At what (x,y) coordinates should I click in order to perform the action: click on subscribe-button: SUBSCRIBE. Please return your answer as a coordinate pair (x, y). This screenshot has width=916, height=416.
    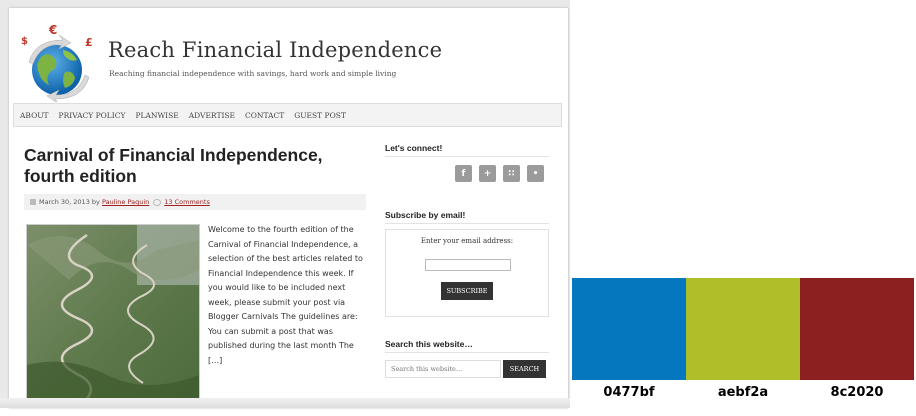
    Looking at the image, I should click on (467, 291).